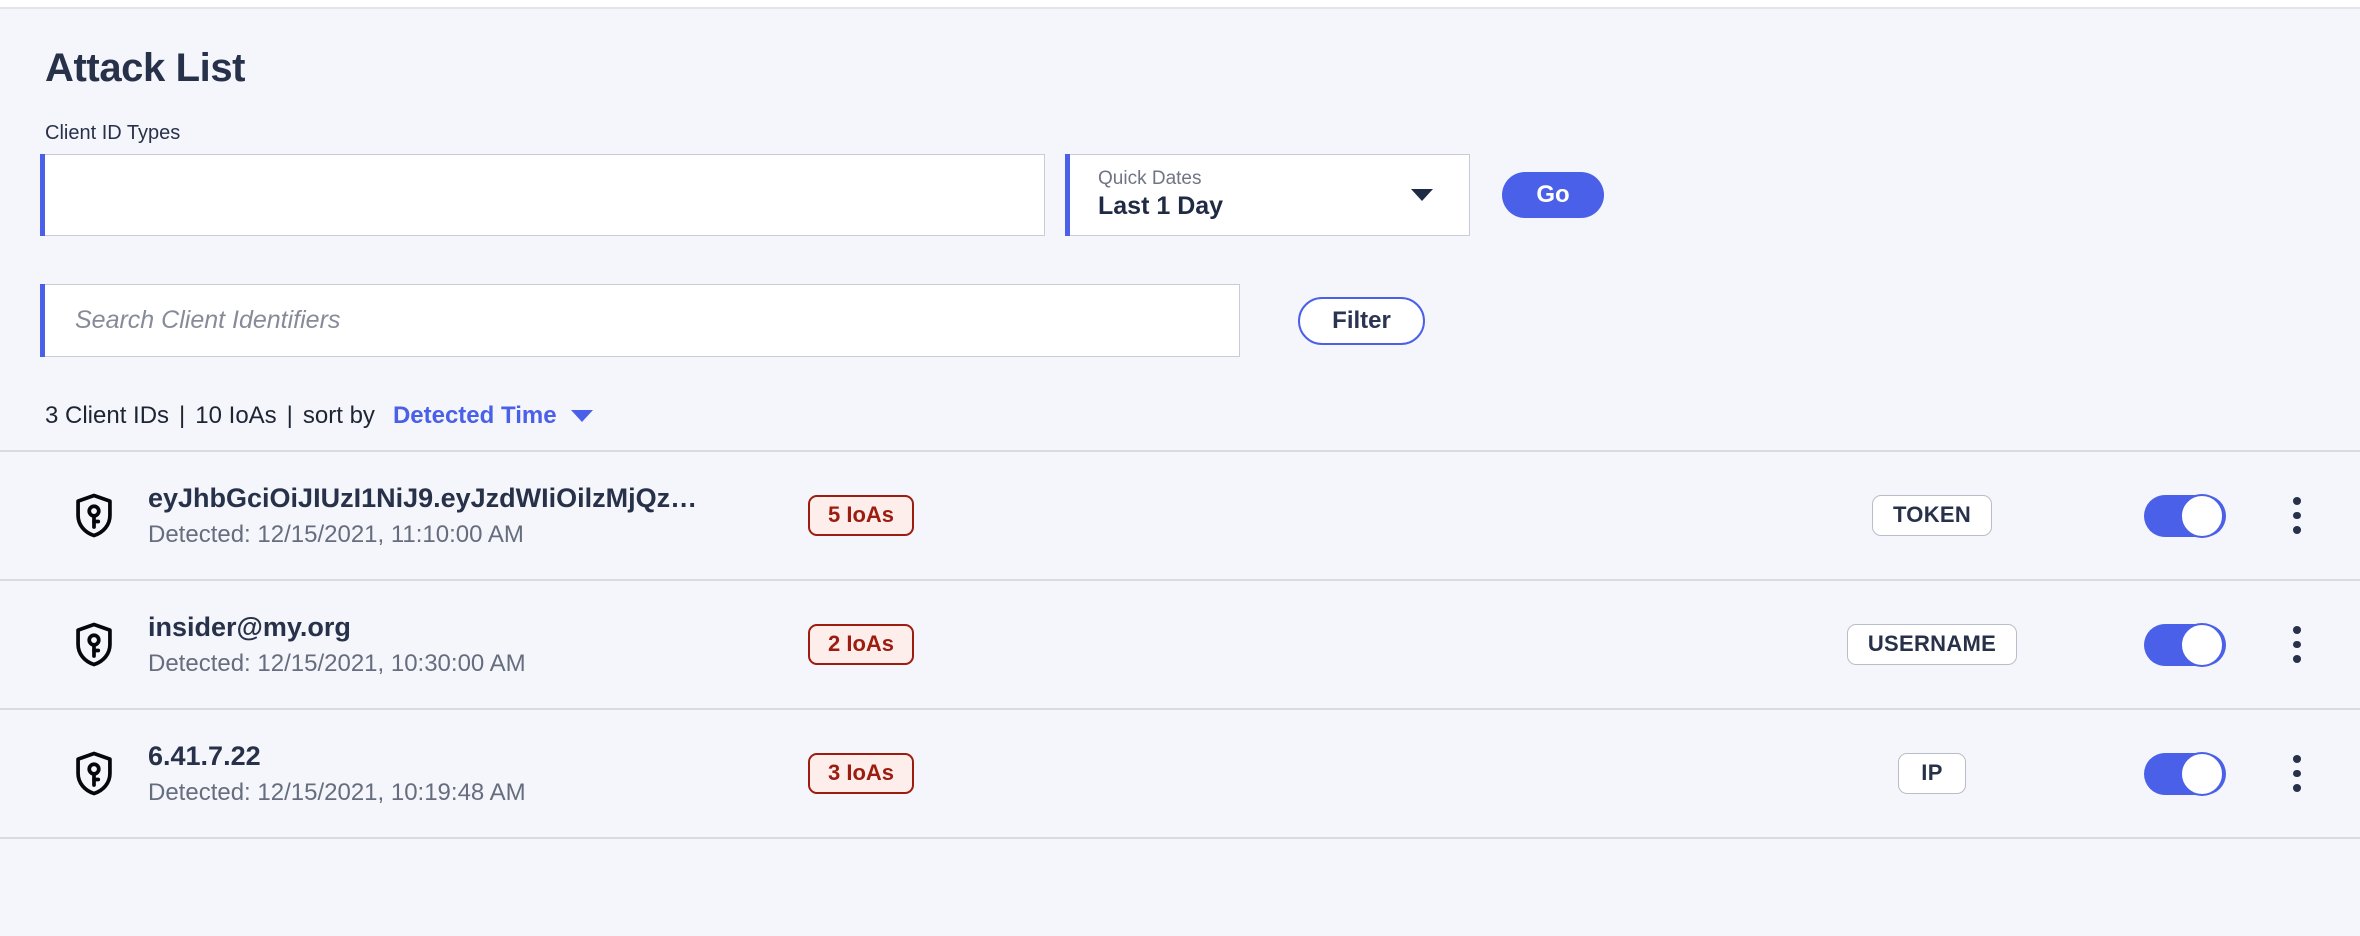  What do you see at coordinates (249, 626) in the screenshot?
I see `client-identifier: insider@my.org` at bounding box center [249, 626].